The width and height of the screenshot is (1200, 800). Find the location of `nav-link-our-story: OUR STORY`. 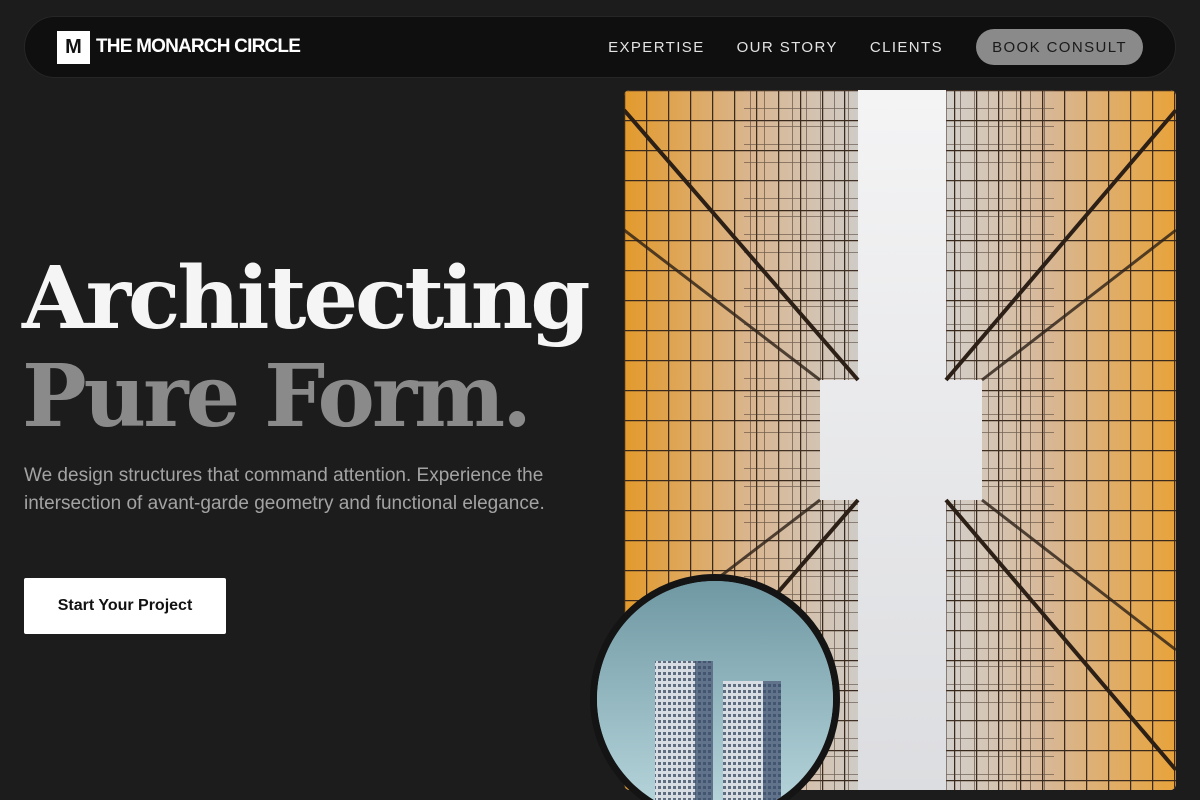

nav-link-our-story: OUR STORY is located at coordinates (787, 47).